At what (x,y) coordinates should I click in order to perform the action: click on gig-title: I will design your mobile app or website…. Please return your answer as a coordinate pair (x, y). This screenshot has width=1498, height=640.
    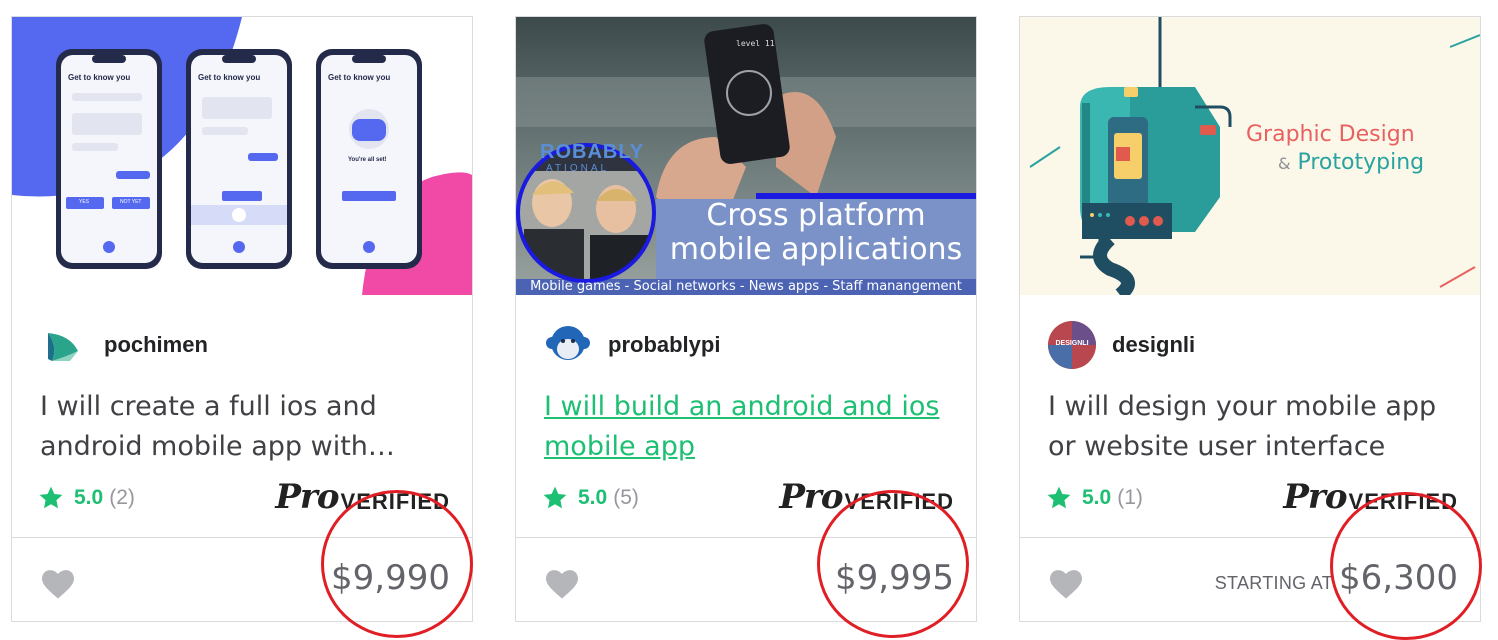
    Looking at the image, I should click on (1253, 427).